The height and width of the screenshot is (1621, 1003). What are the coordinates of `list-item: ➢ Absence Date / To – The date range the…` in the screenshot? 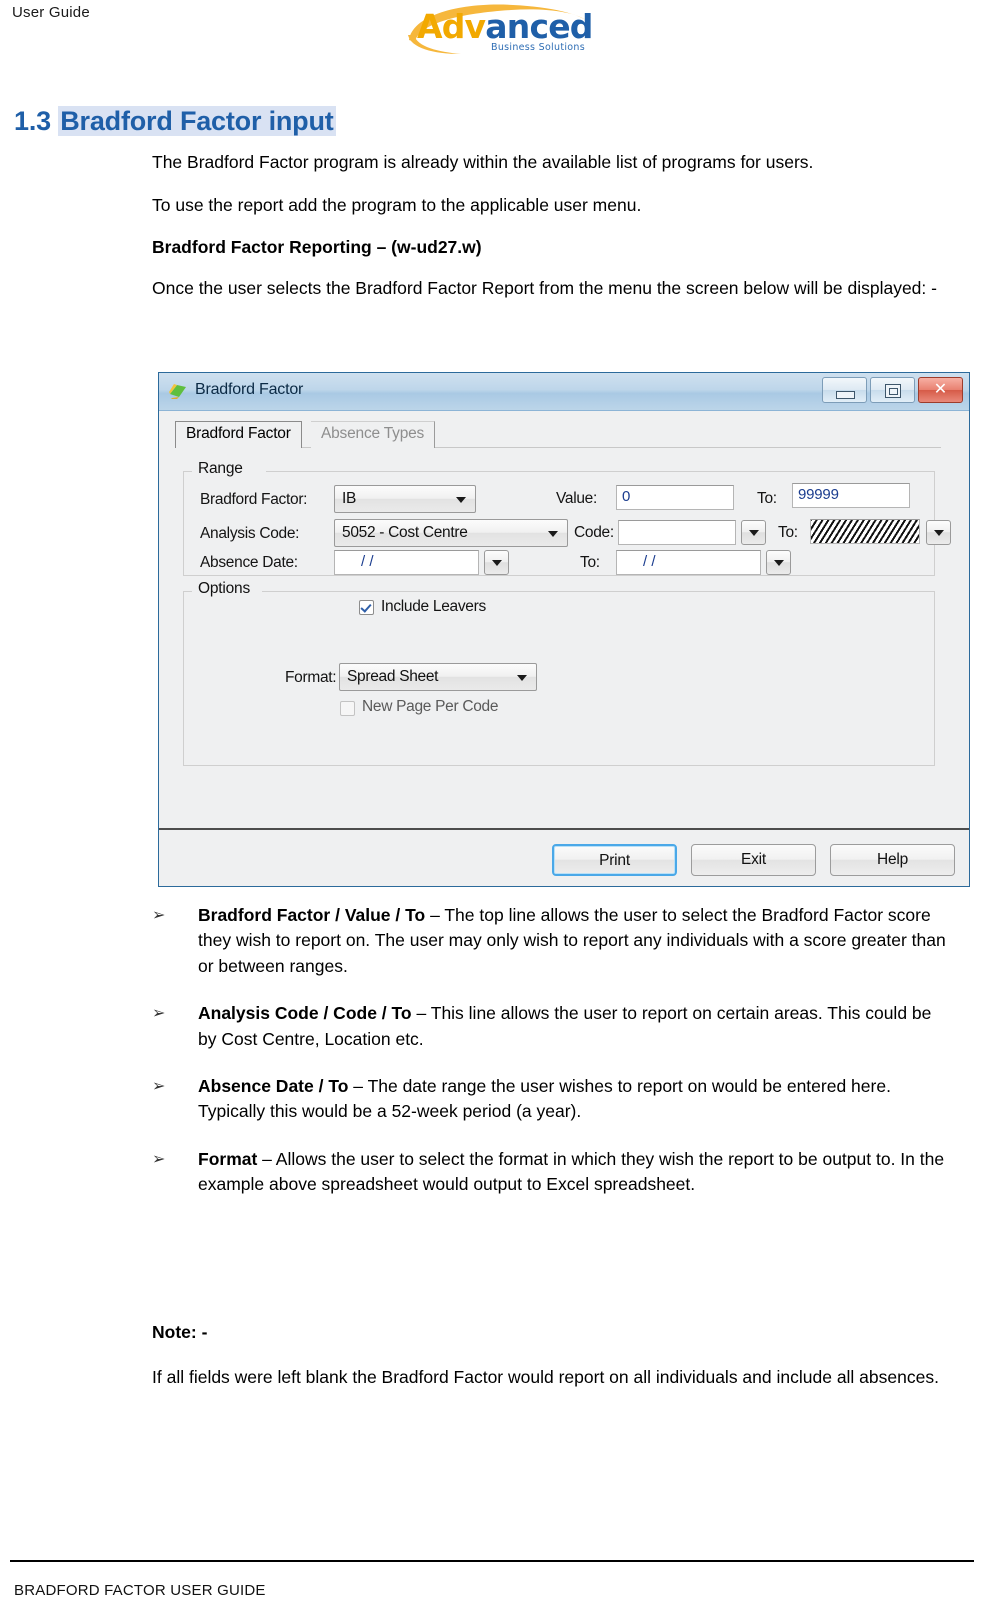 It's located at (552, 1099).